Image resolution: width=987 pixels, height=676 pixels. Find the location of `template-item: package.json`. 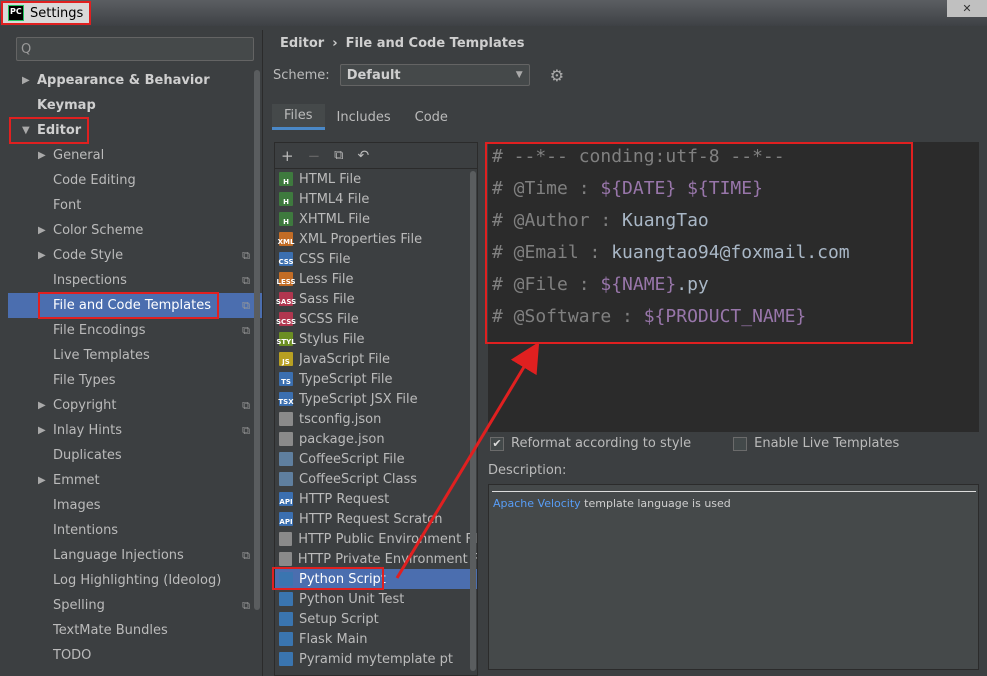

template-item: package.json is located at coordinates (376, 439).